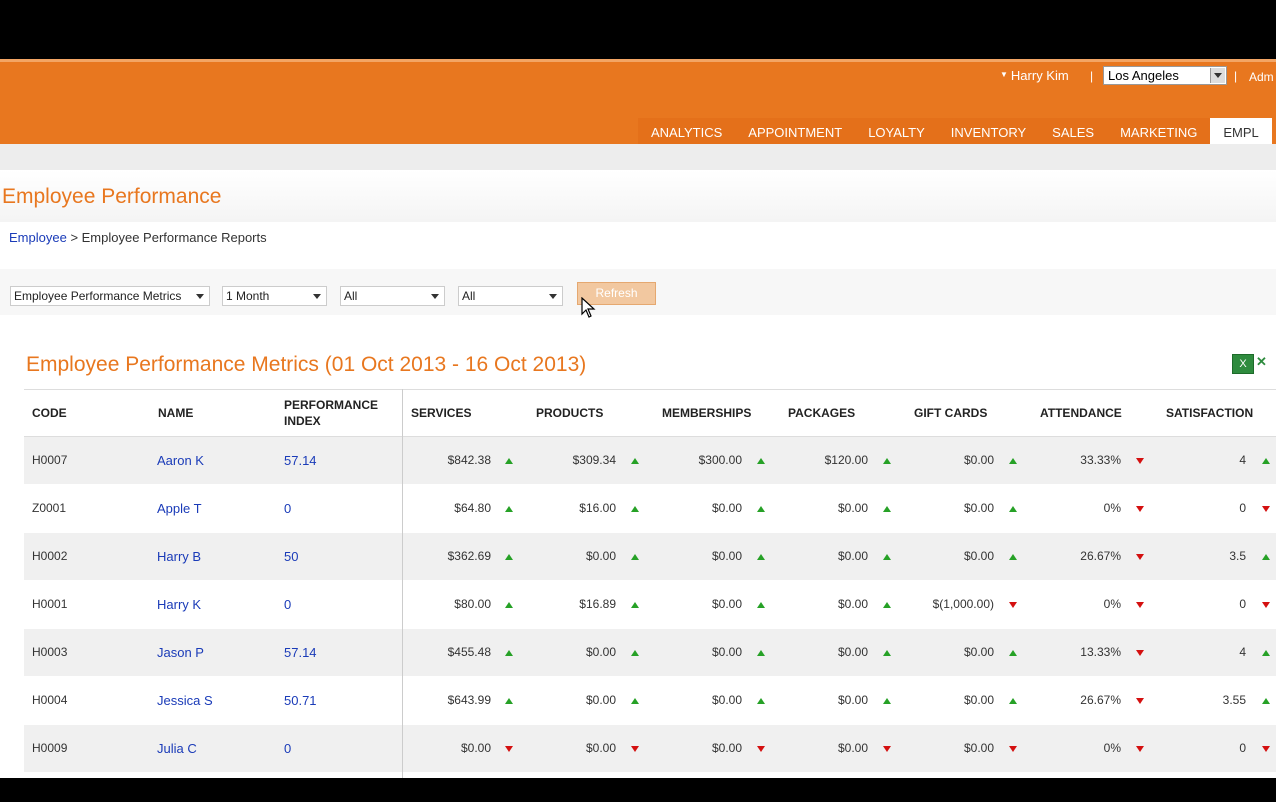 The image size is (1276, 802). I want to click on cell-attendance: 13.33%, so click(1100, 652).